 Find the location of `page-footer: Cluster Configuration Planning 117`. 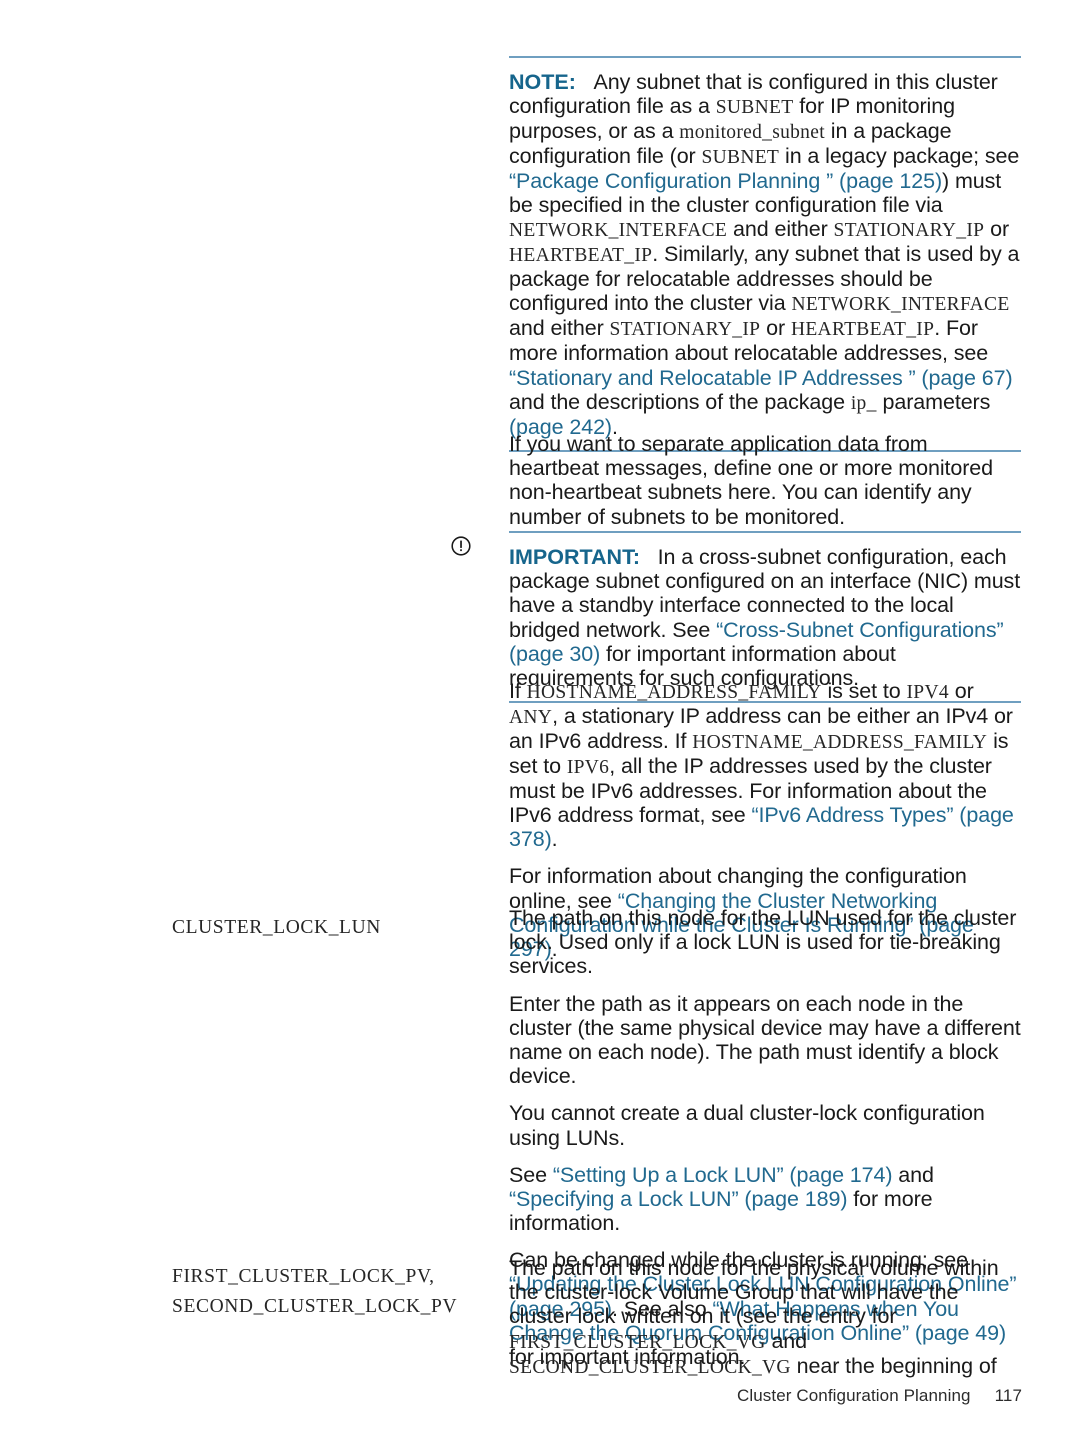

page-footer: Cluster Configuration Planning 117 is located at coordinates (540, 1396).